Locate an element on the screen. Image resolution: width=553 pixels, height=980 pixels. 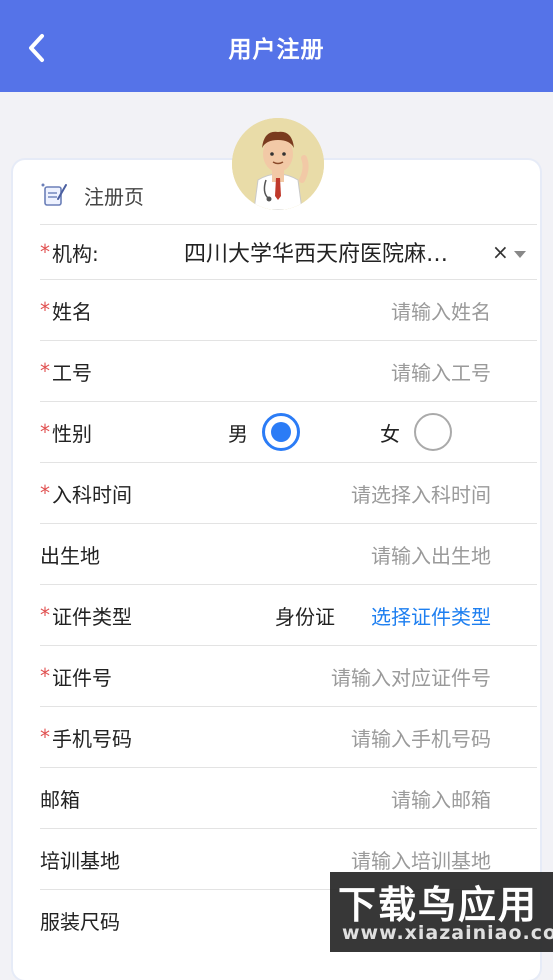
id-type-value: 身份证 is located at coordinates (305, 616).